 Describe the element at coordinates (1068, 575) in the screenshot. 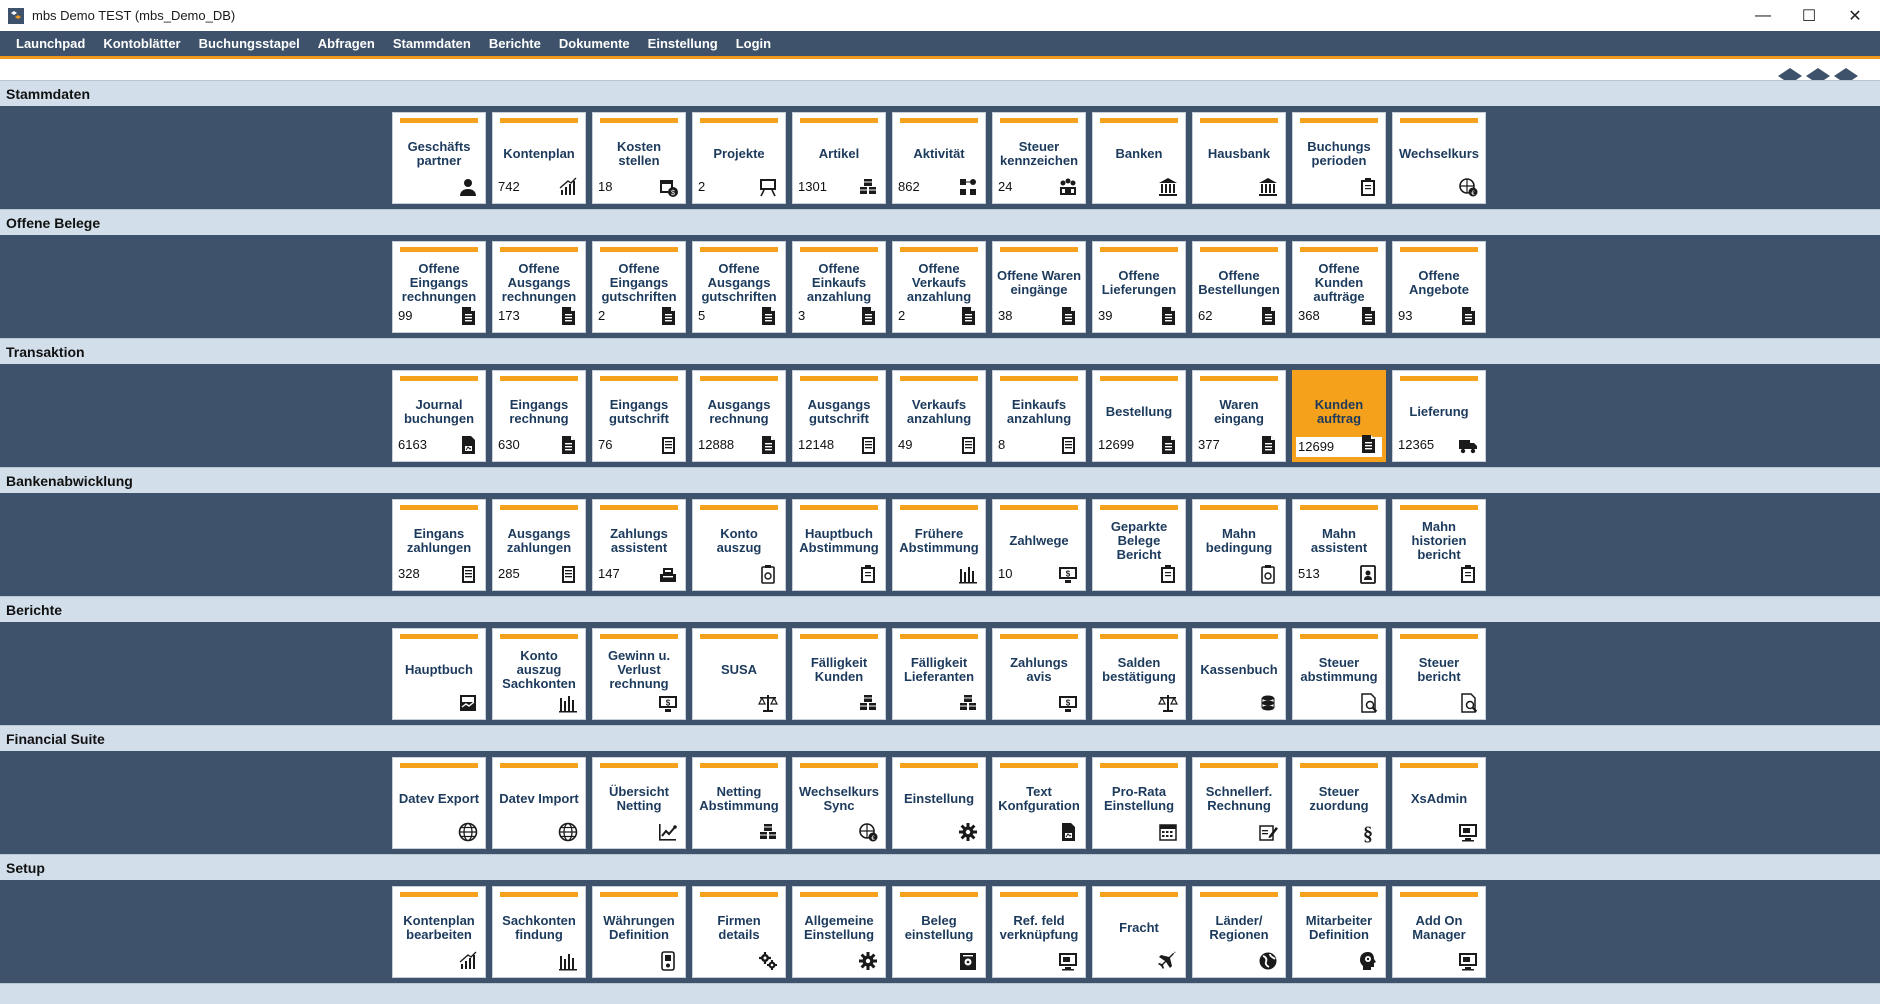

I see `money-screen-icon: $` at that location.